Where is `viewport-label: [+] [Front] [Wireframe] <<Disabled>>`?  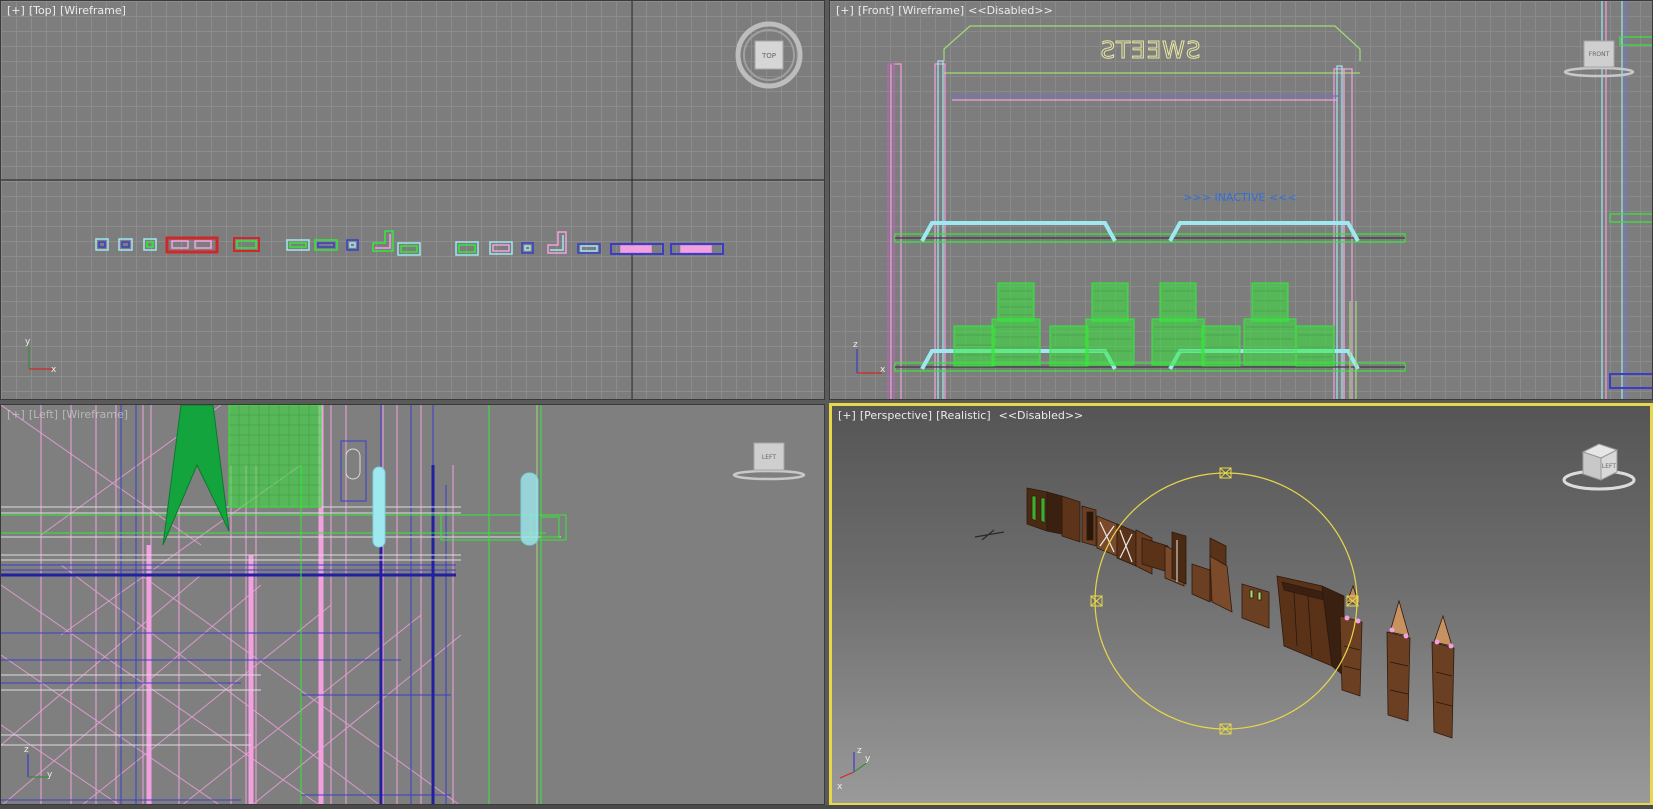 viewport-label: [+] [Front] [Wireframe] <<Disabled>> is located at coordinates (946, 10).